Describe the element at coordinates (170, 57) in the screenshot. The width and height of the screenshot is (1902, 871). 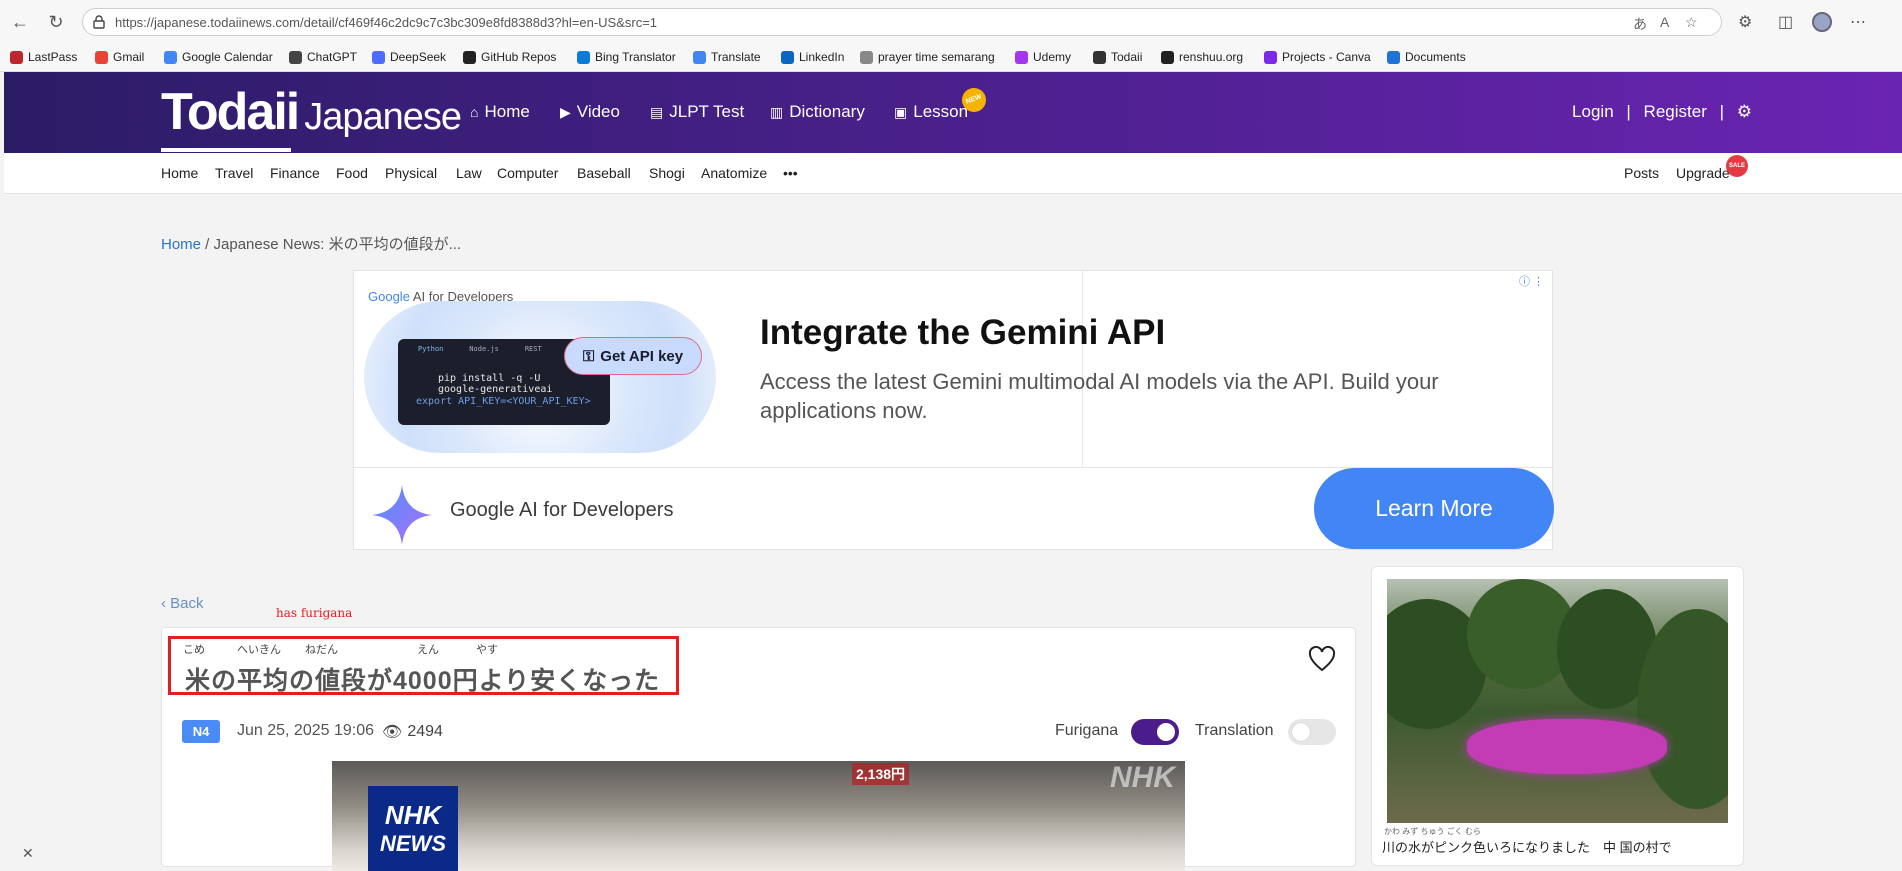
I see `google-calendar-icon` at that location.